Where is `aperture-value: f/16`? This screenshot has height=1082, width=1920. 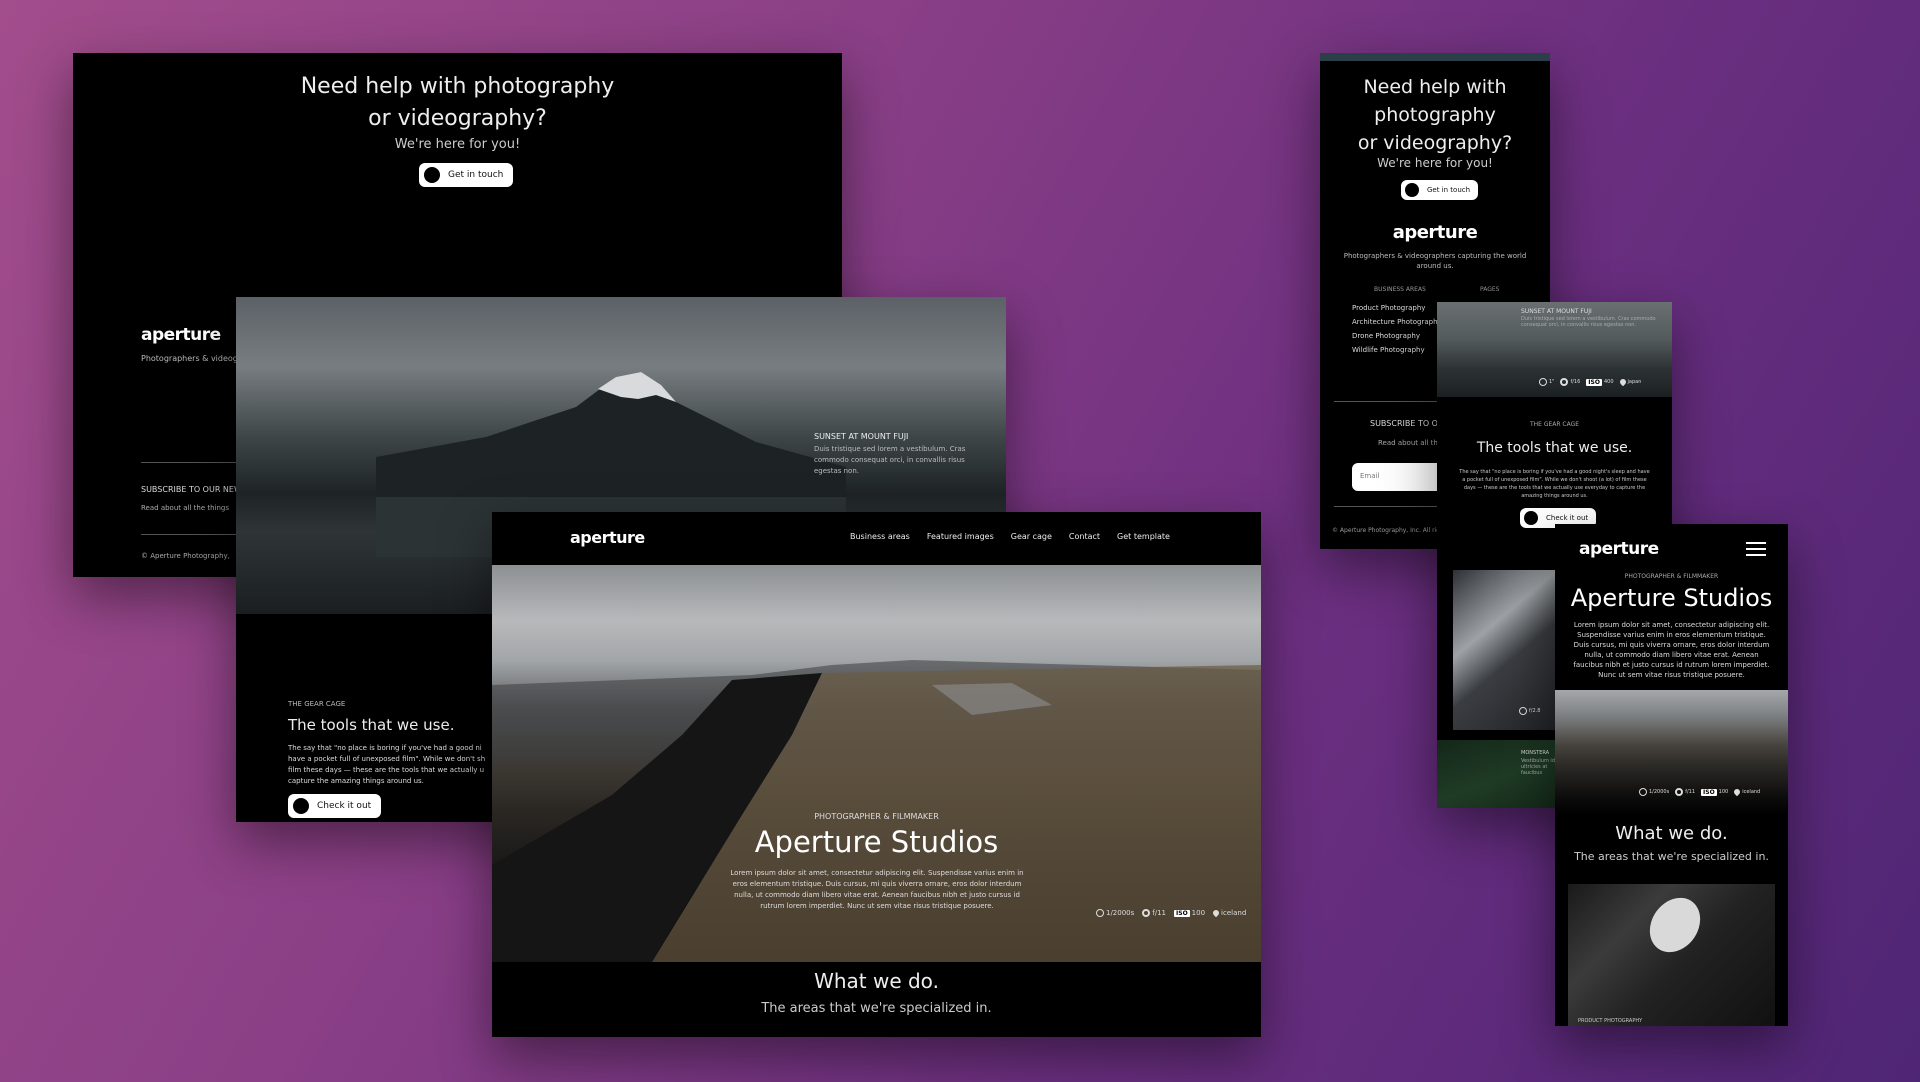 aperture-value: f/16 is located at coordinates (1575, 382).